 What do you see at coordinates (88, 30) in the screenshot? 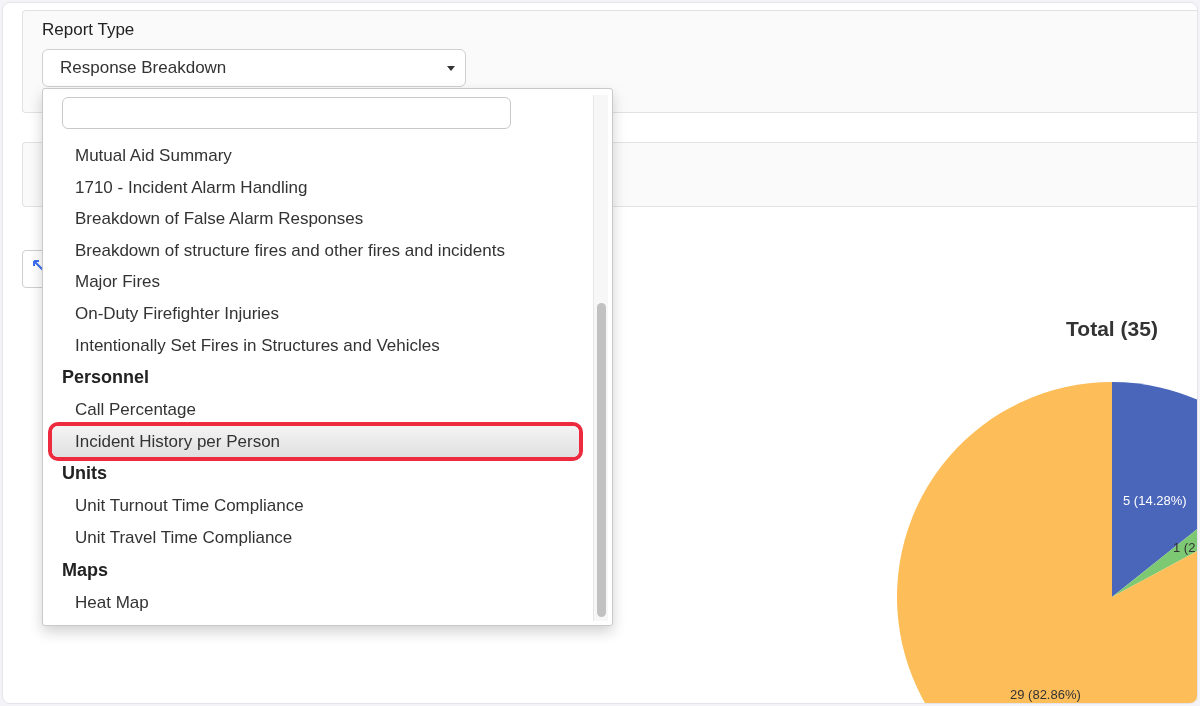
I see `report-type-label: Report Type` at bounding box center [88, 30].